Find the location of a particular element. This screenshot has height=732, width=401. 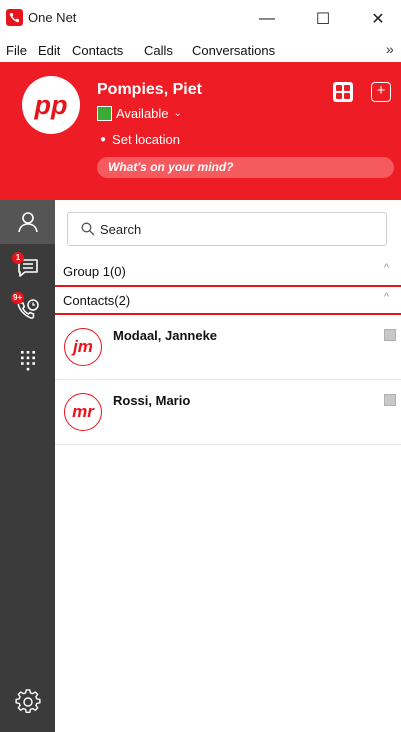

contact-avatar: mr is located at coordinates (83, 412).